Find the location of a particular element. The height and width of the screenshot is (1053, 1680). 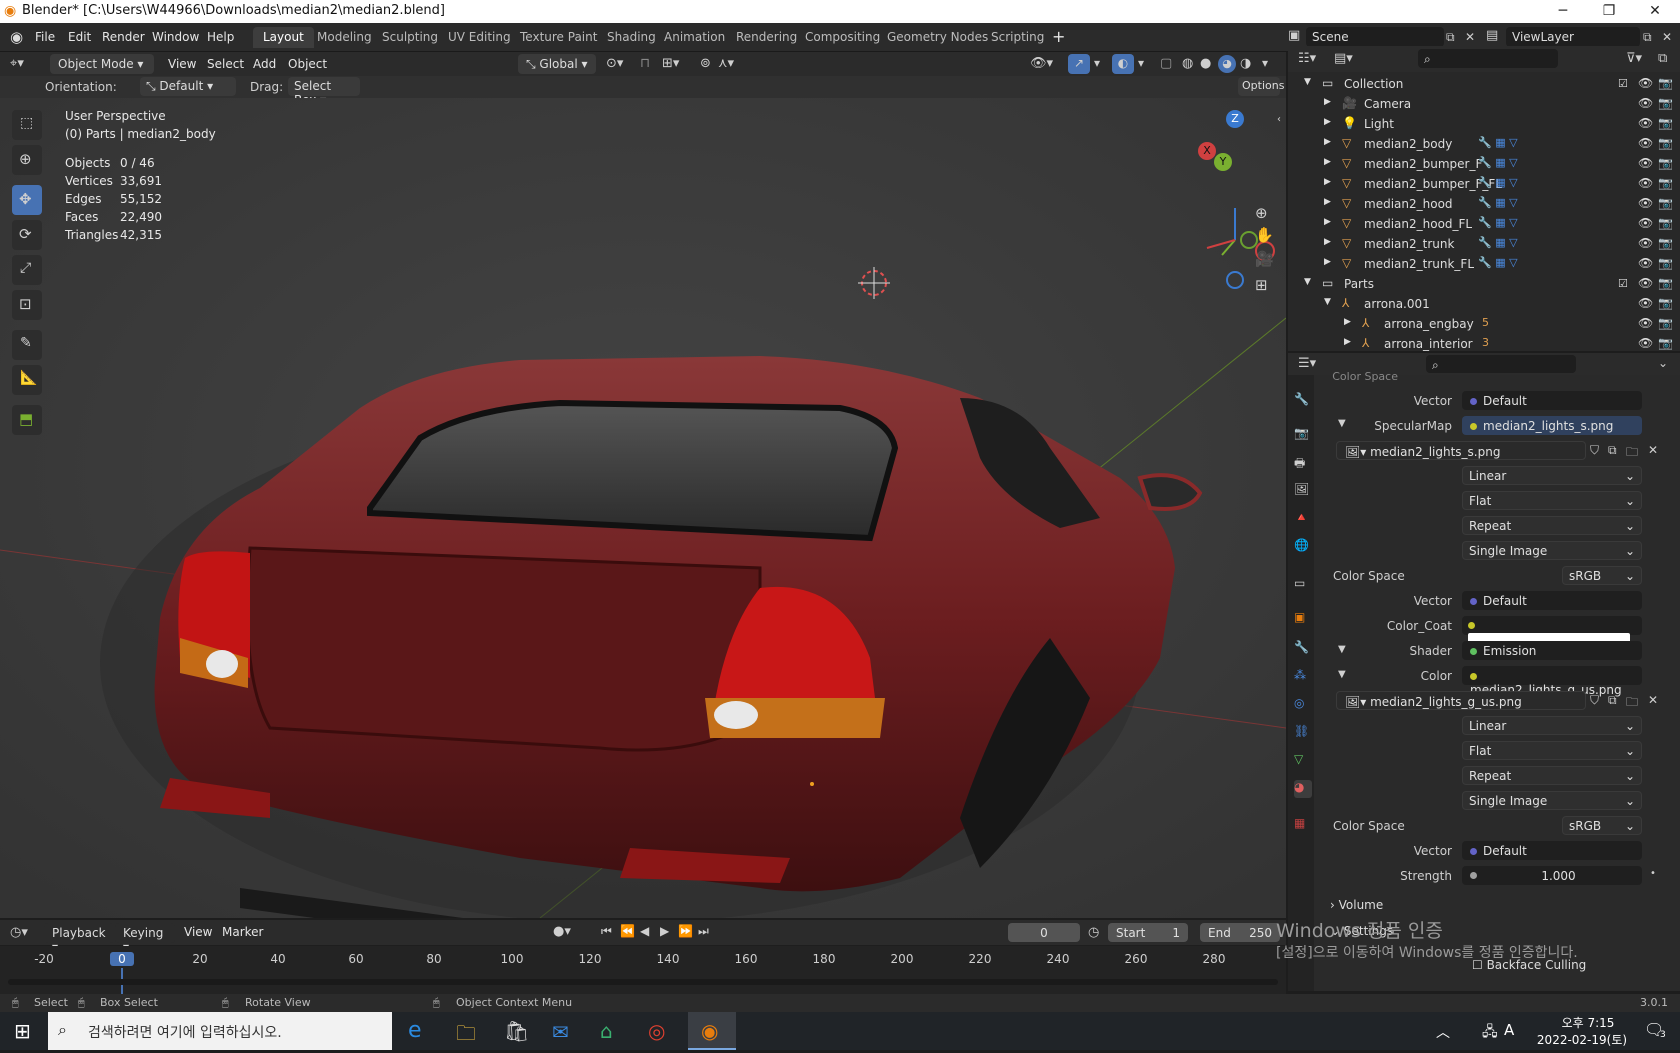

timeline-editor-icon: ◷▾ is located at coordinates (19, 932).